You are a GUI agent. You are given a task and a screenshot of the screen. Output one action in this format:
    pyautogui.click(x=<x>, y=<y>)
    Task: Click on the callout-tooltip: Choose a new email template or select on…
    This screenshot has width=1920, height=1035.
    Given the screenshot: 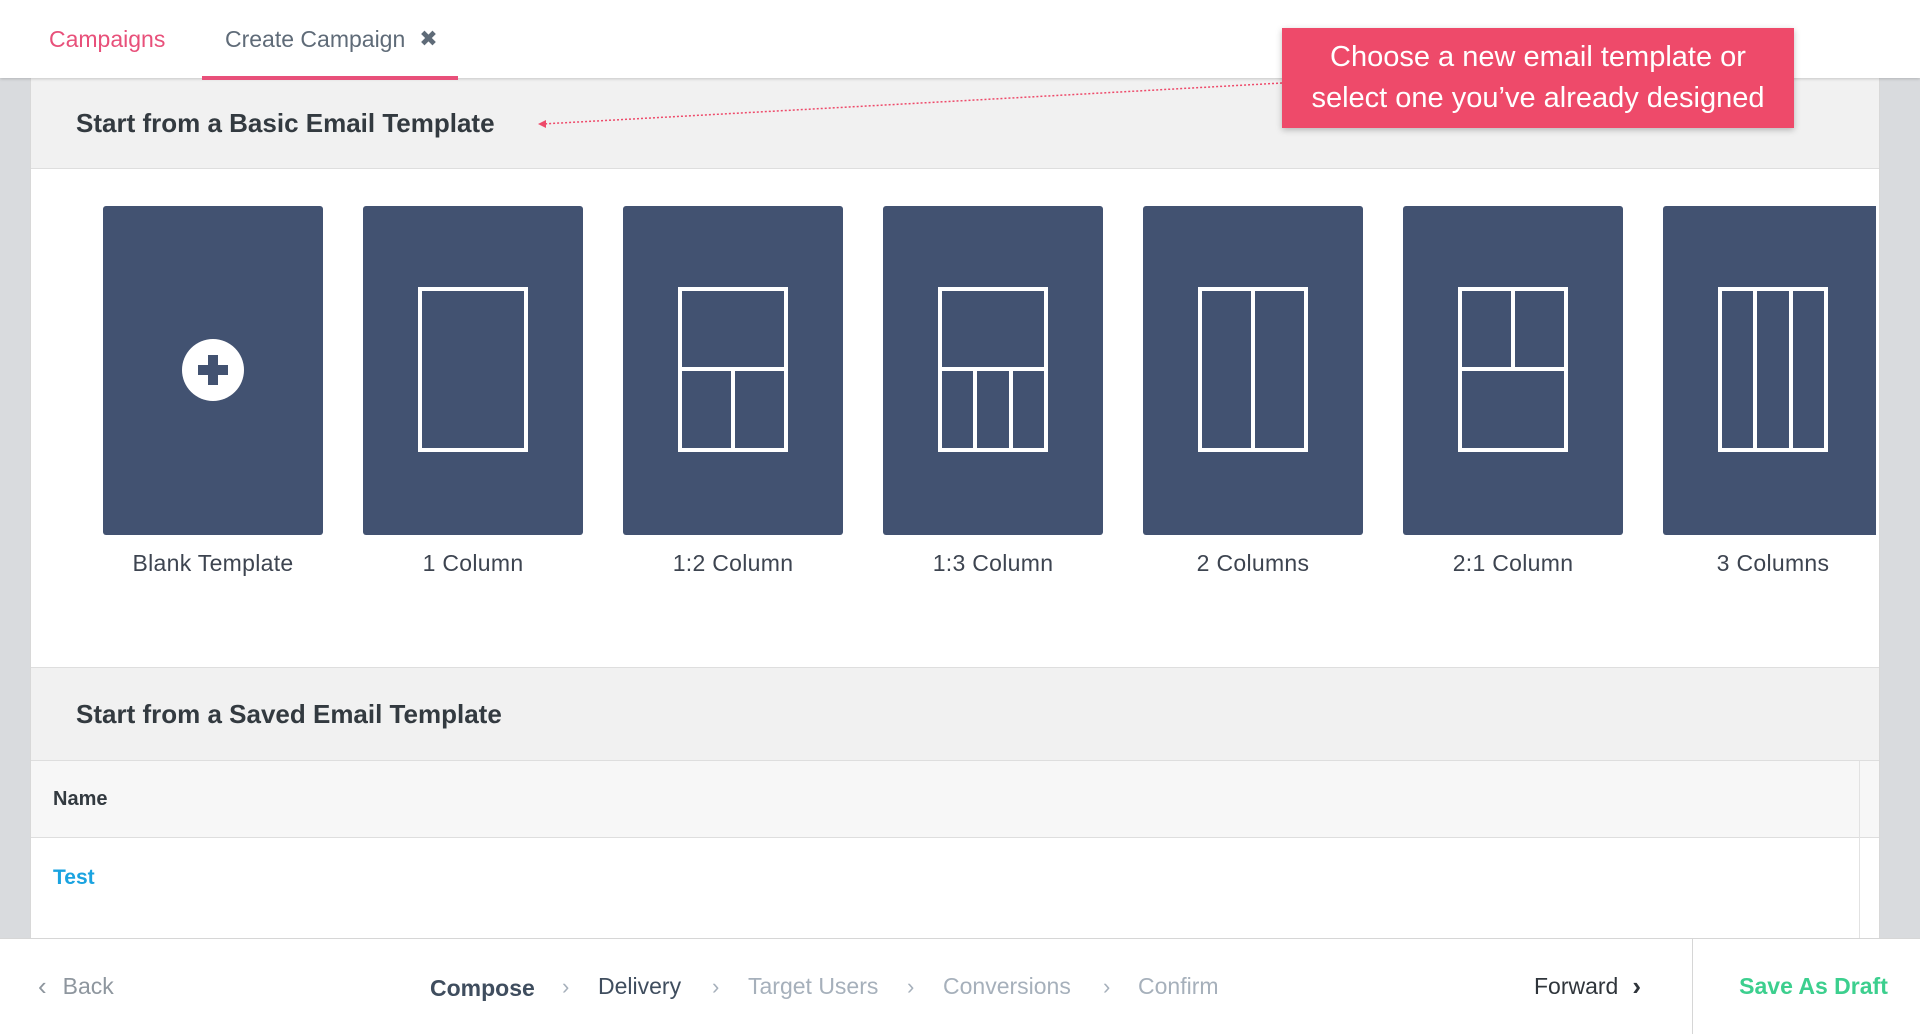 What is the action you would take?
    pyautogui.click(x=1538, y=78)
    